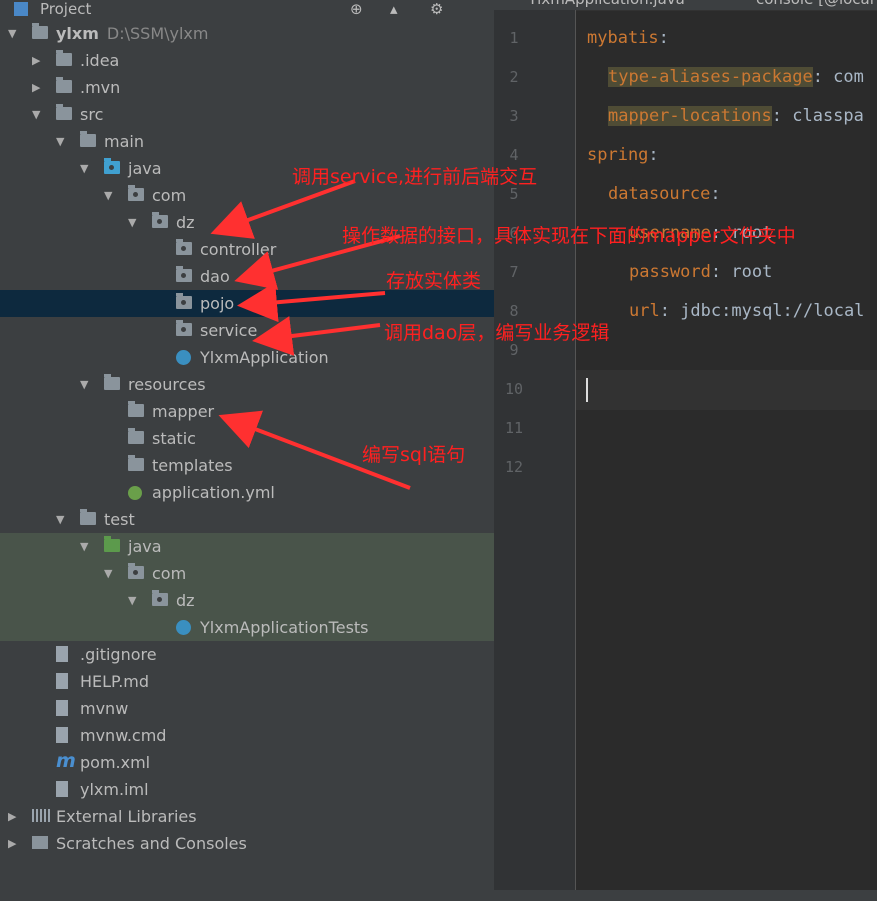  What do you see at coordinates (415, 177) in the screenshot?
I see `annotation-controller: 调用service,进行前后端交互` at bounding box center [415, 177].